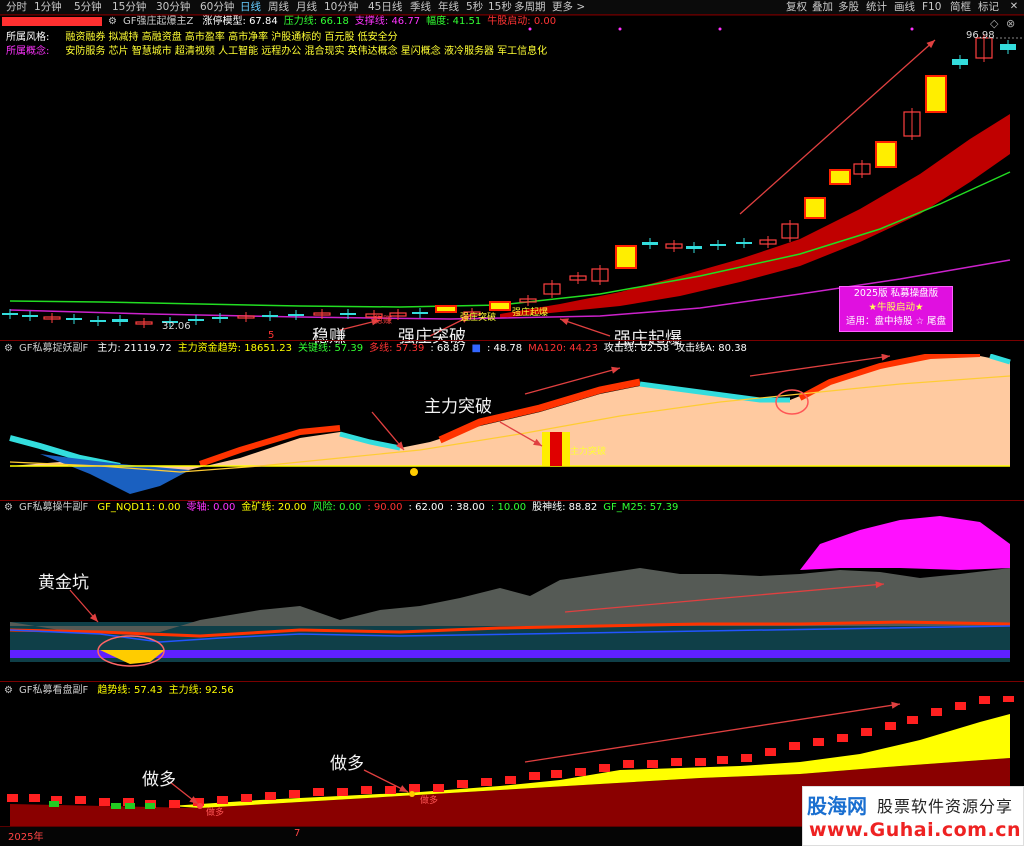 The width and height of the screenshot is (1024, 846). I want to click on period-tab-1min: 1分钟, so click(48, 7).